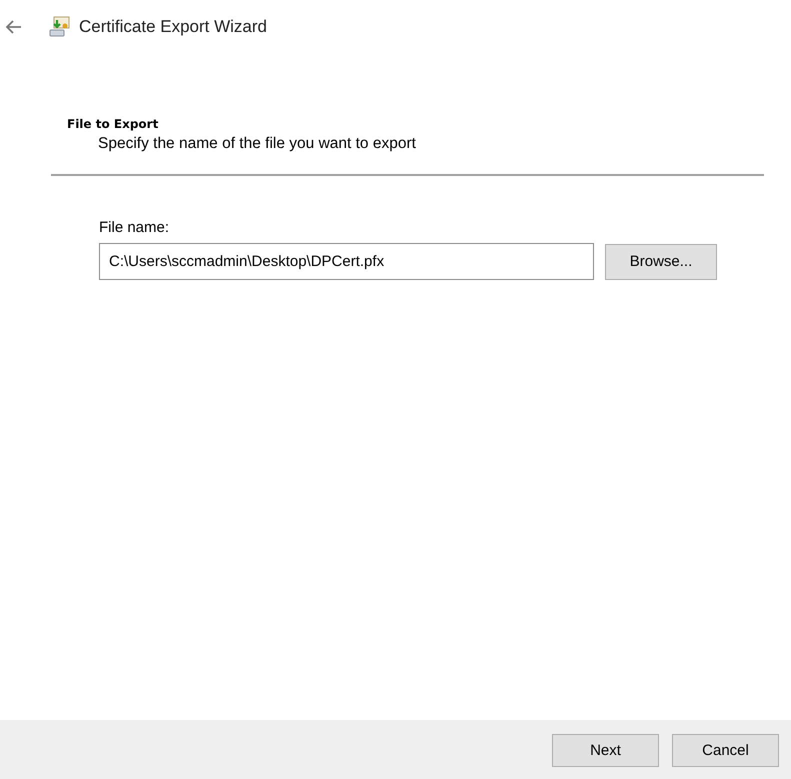 This screenshot has width=791, height=779. I want to click on section-description: Specify the name of the file you want to export, so click(257, 144).